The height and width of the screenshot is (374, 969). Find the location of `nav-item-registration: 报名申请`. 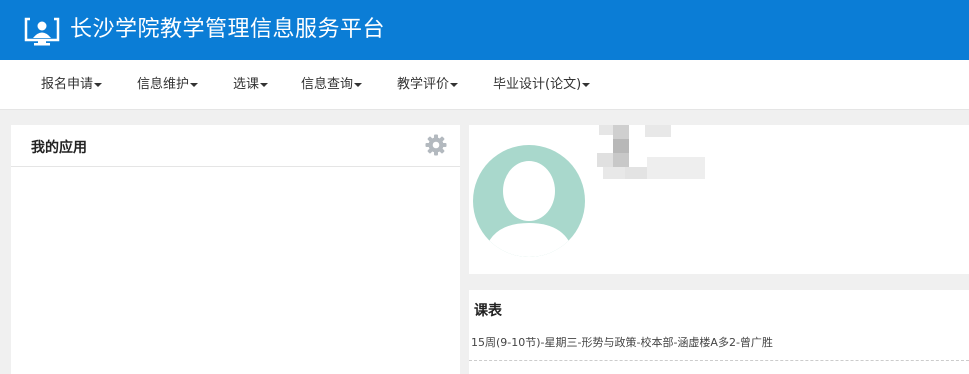

nav-item-registration: 报名申请 is located at coordinates (72, 85).